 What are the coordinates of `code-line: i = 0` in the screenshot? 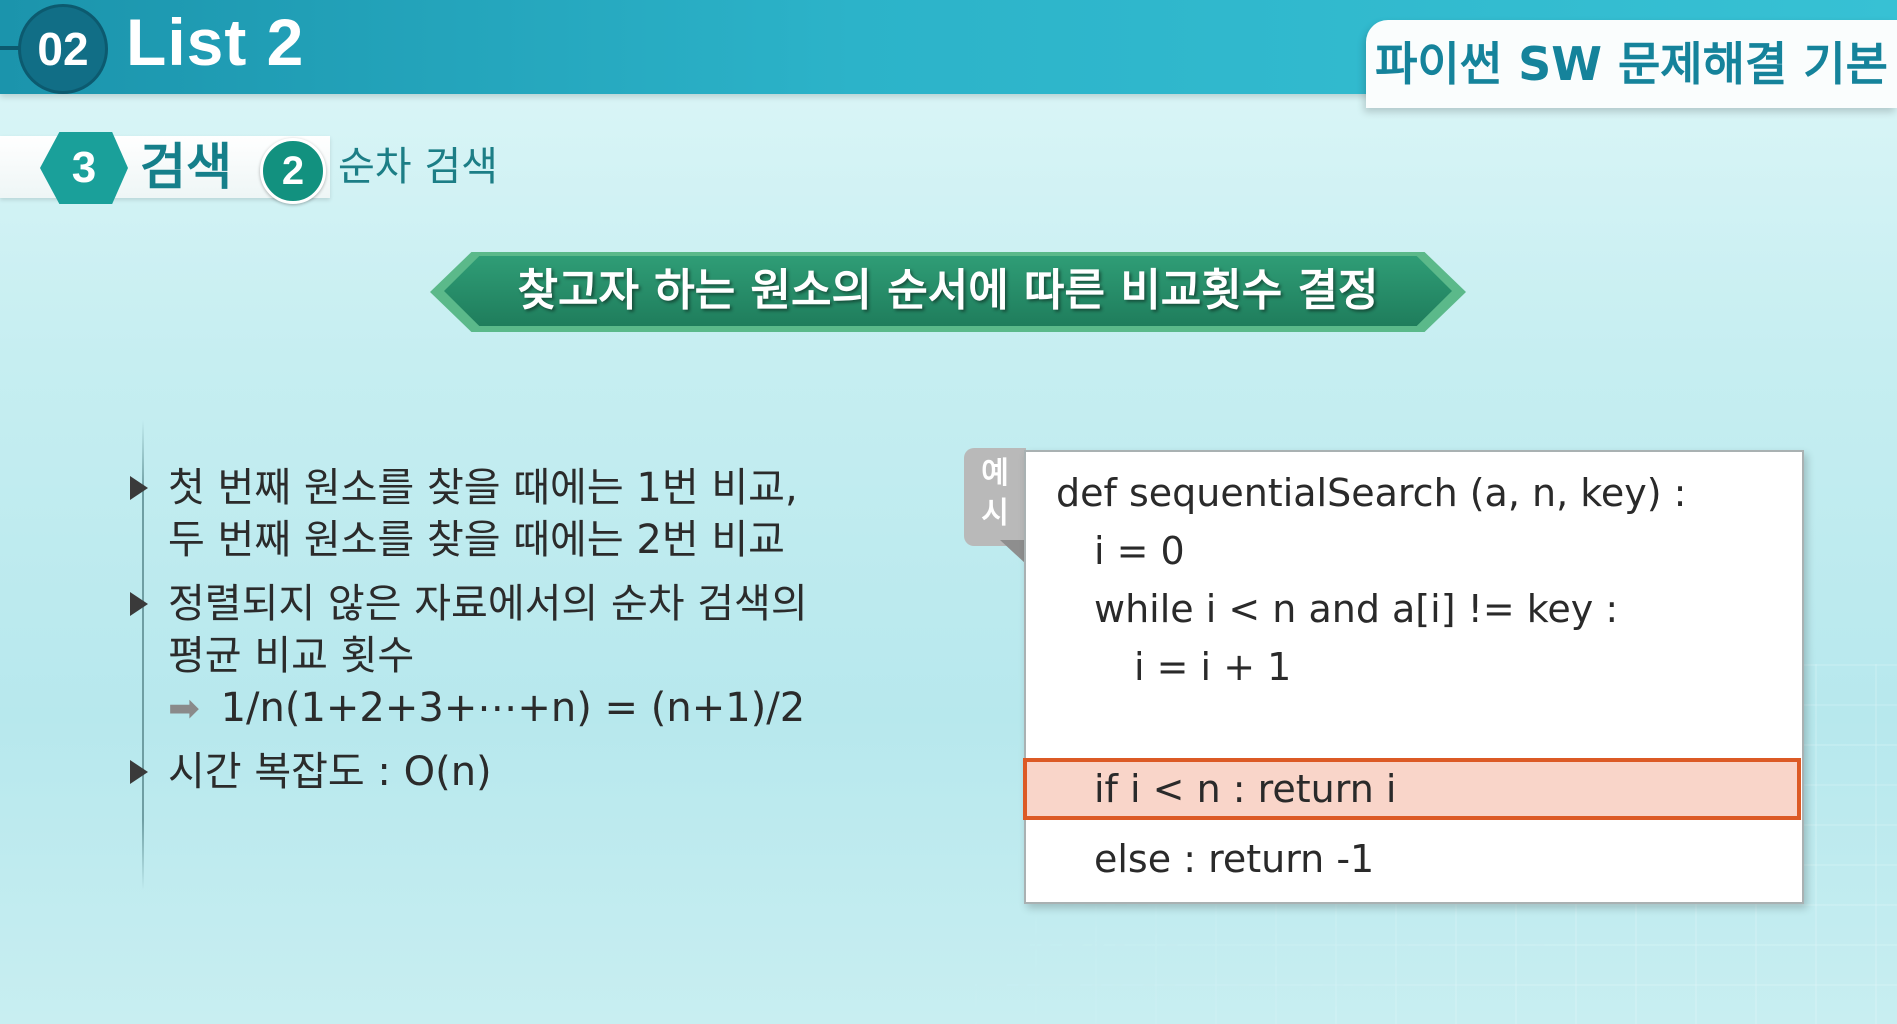 It's located at (1139, 551).